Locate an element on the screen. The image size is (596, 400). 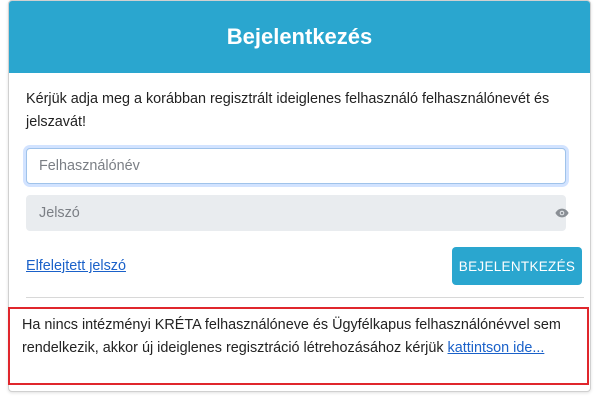
login-button: BEJELENTKEZÉS is located at coordinates (517, 266).